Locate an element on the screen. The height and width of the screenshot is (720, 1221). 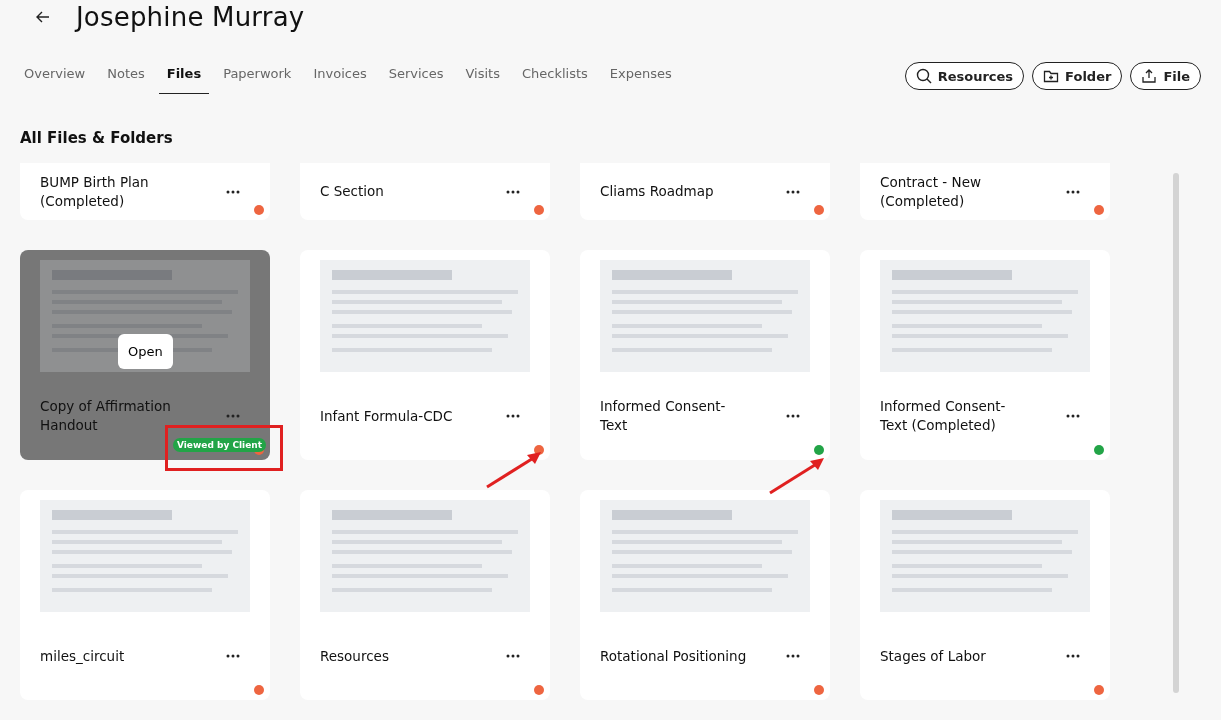
file-card: Contract - New (Completed) is located at coordinates (985, 191).